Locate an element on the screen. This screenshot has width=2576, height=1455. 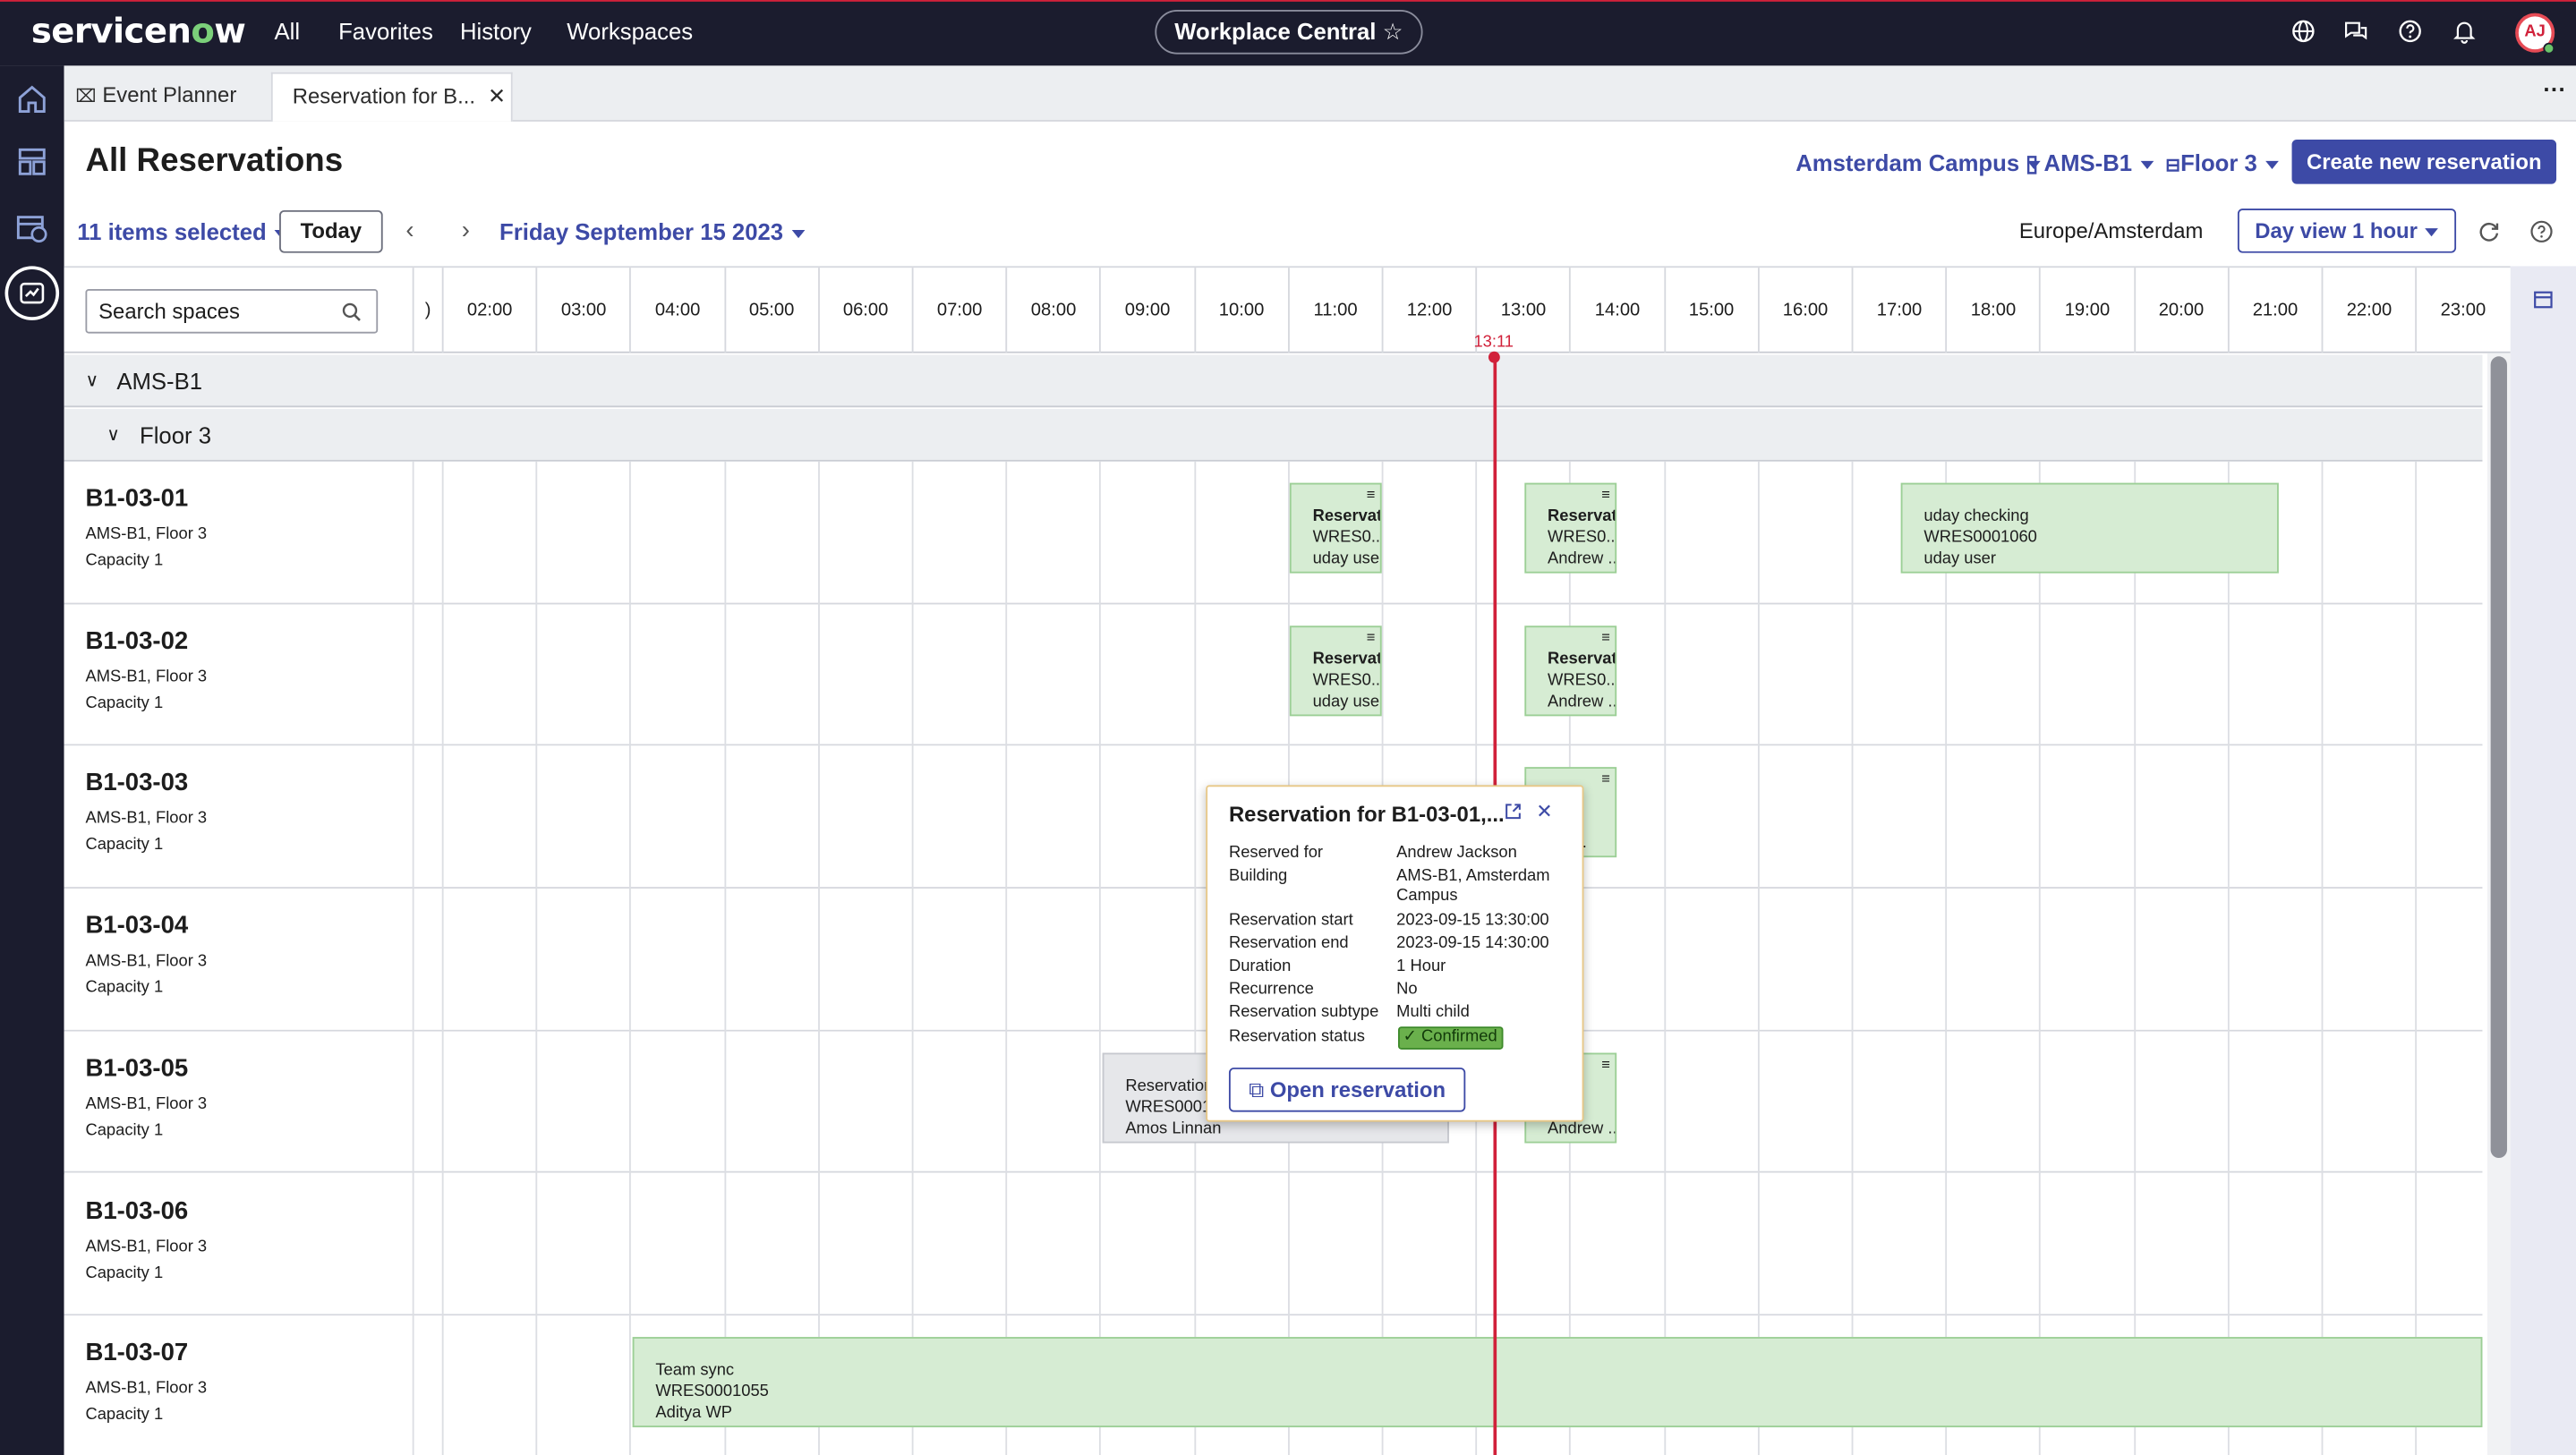
value-reservation-start: 2023-09-15 13:30:00 is located at coordinates (1472, 920).